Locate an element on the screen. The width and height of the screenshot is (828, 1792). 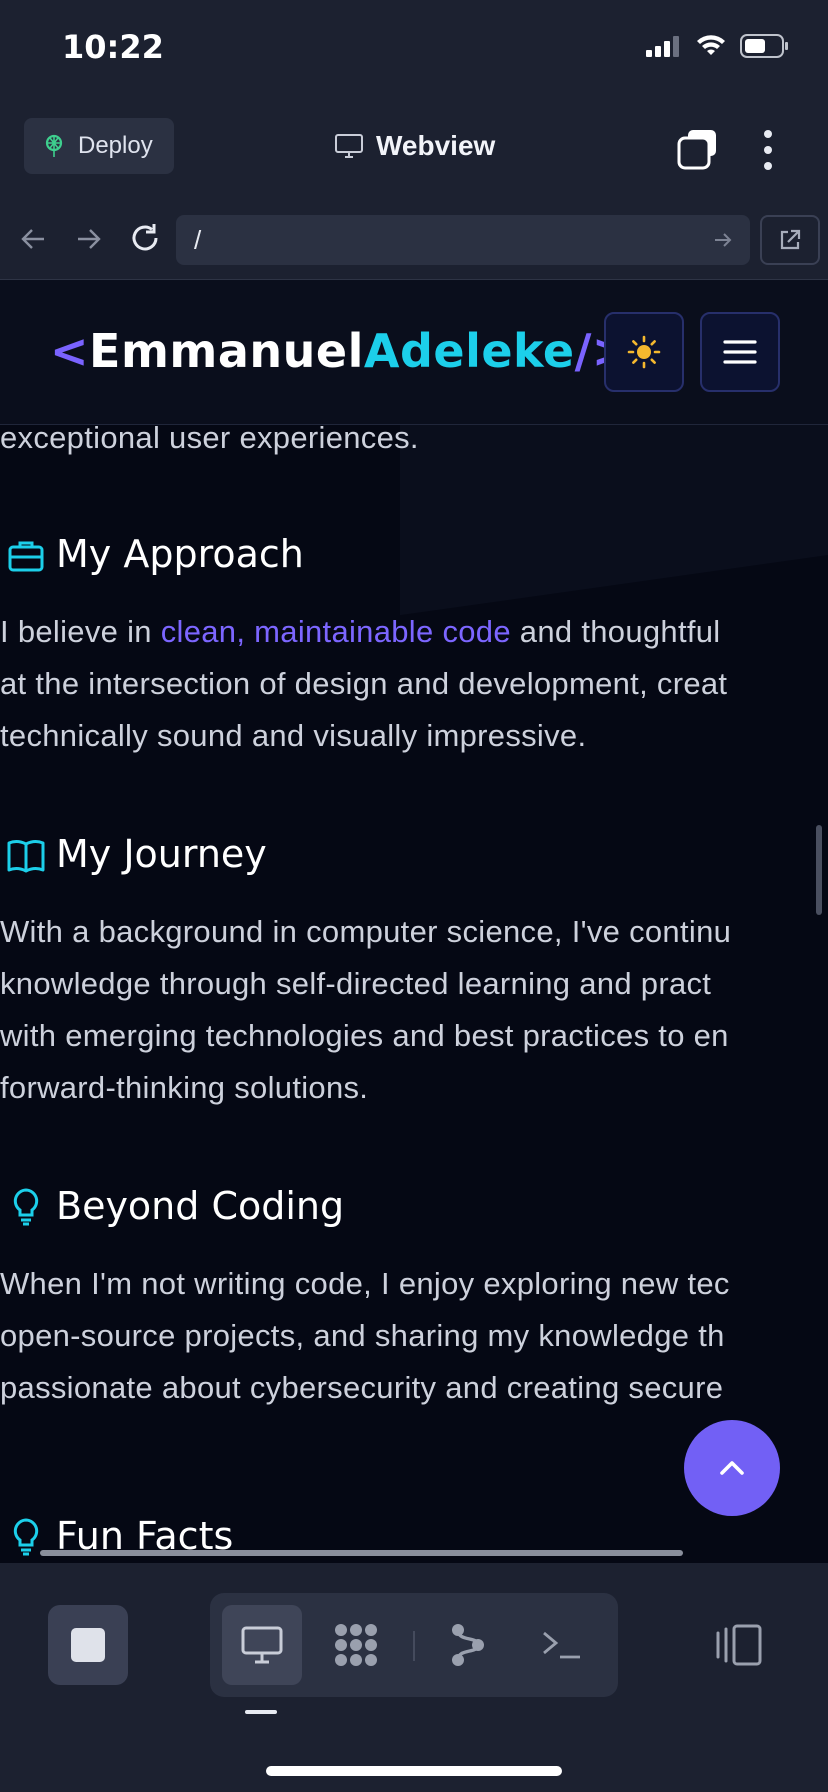
intro-tail-text: exceptional user experiences. is located at coordinates (209, 437).